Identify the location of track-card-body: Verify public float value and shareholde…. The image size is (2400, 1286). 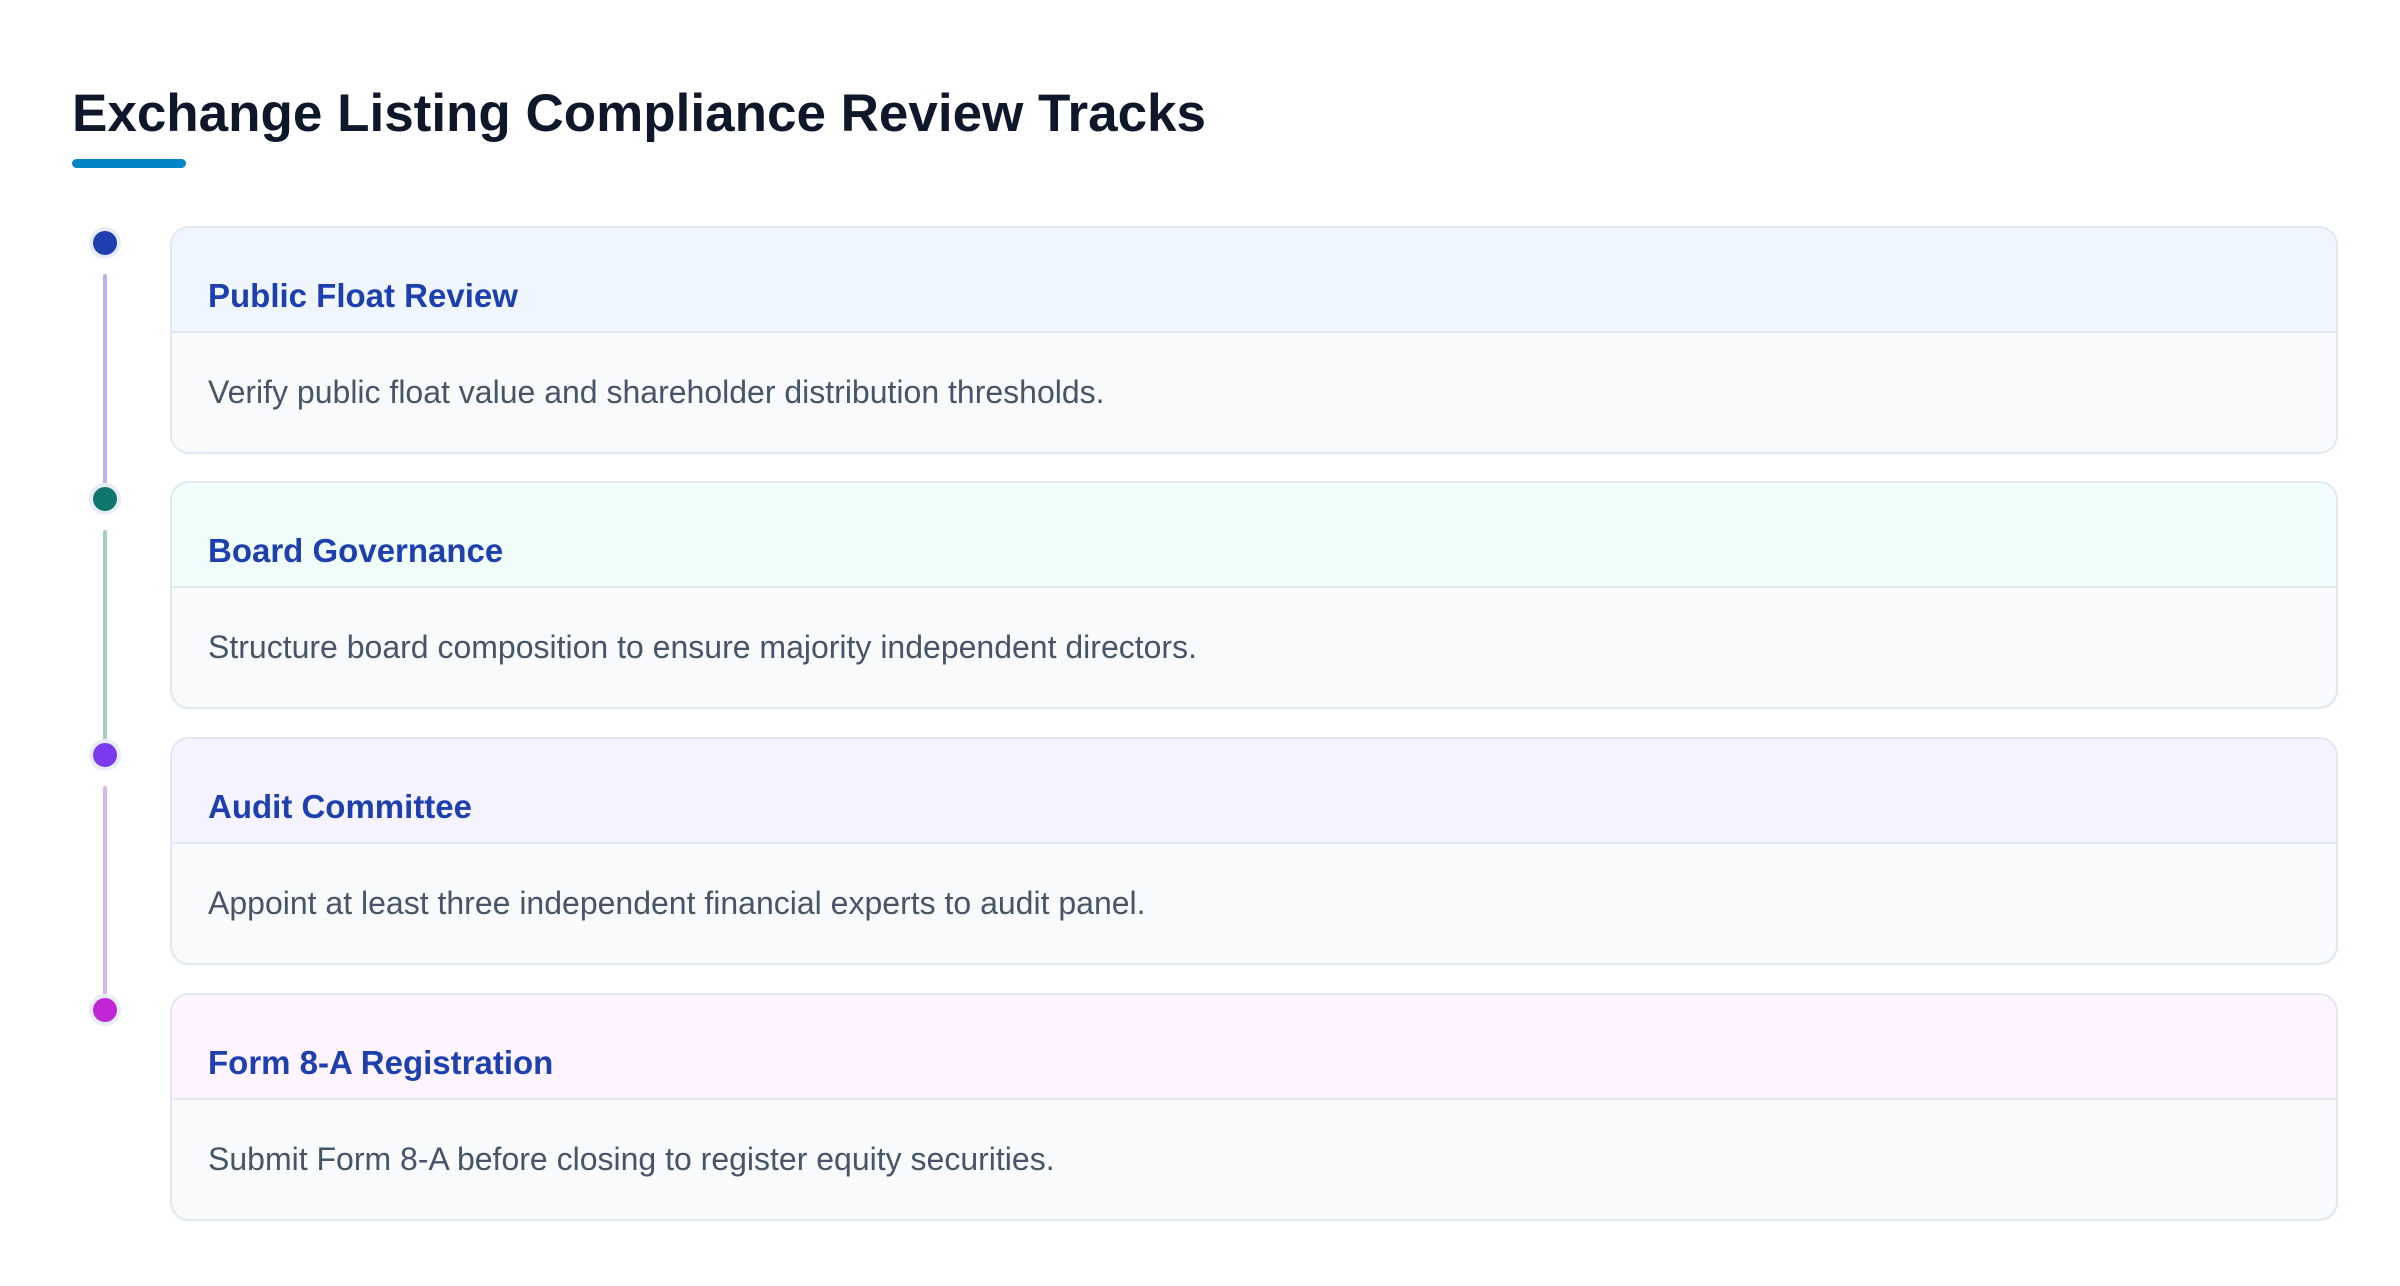
(1254, 392).